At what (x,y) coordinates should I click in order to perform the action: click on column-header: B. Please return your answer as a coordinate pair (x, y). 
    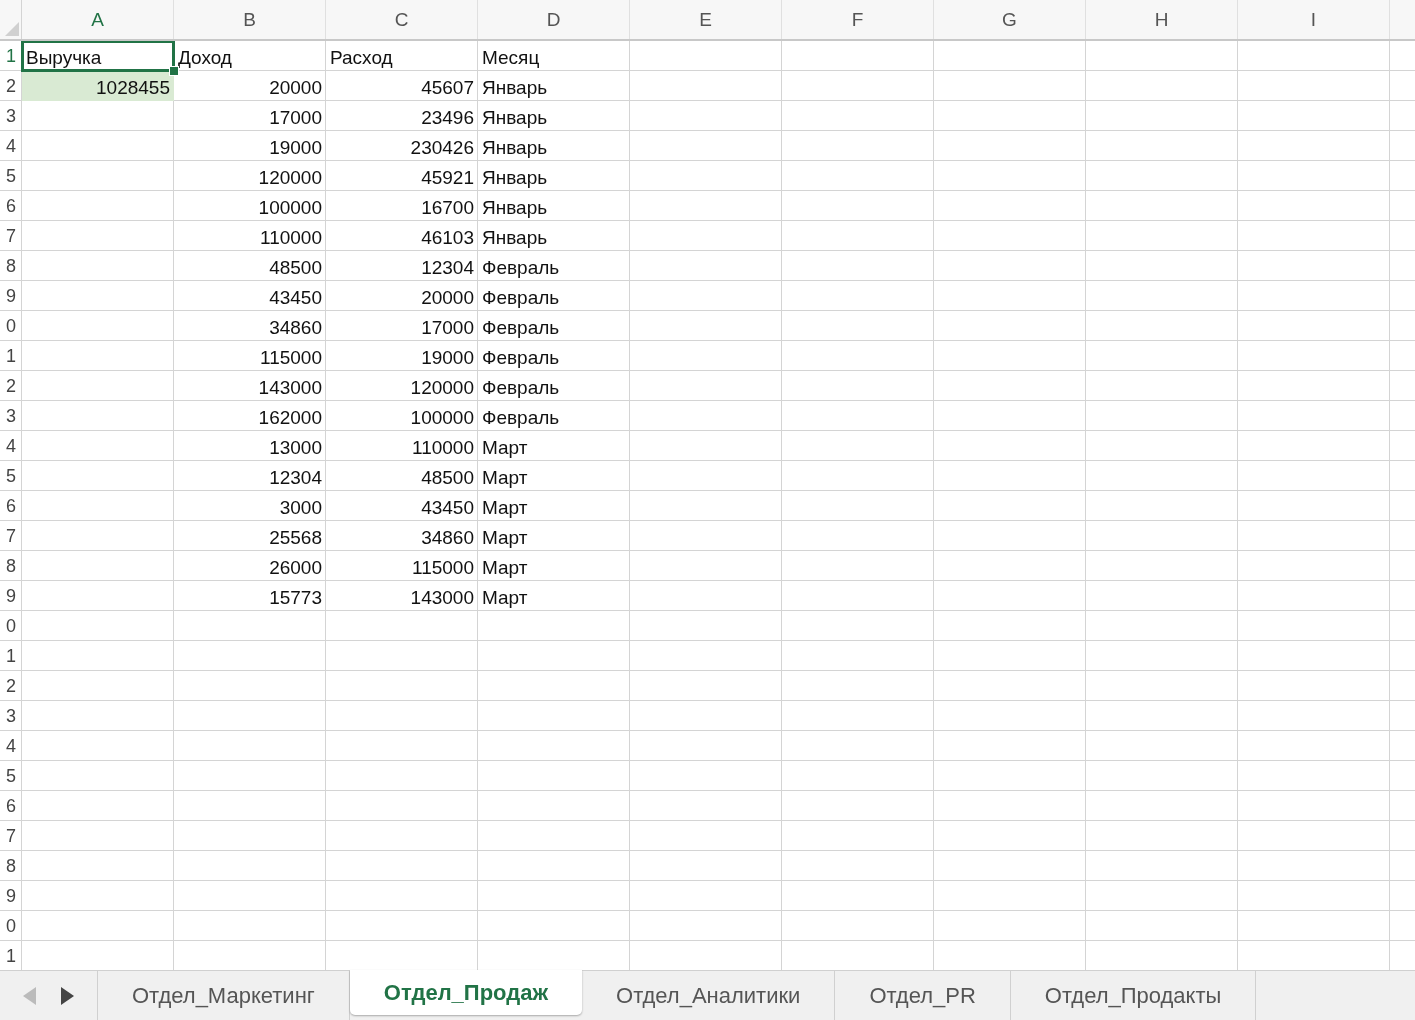
    Looking at the image, I should click on (250, 19).